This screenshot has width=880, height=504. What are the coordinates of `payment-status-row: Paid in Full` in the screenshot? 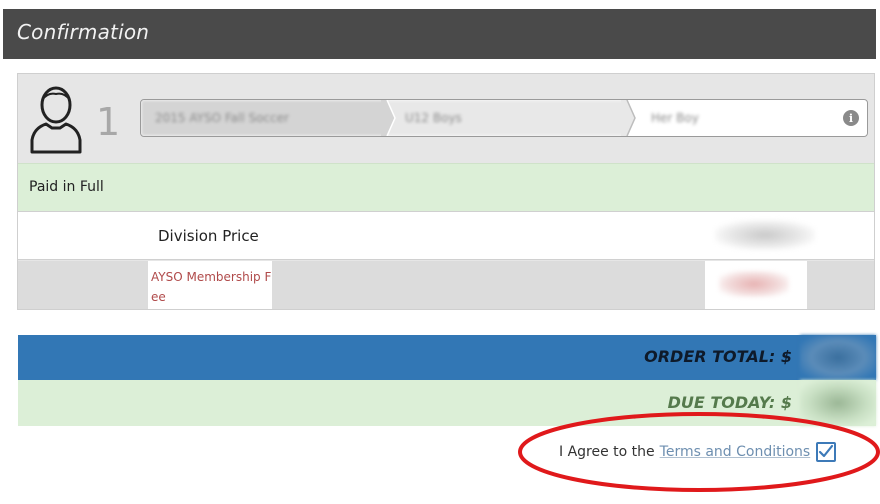 It's located at (446, 187).